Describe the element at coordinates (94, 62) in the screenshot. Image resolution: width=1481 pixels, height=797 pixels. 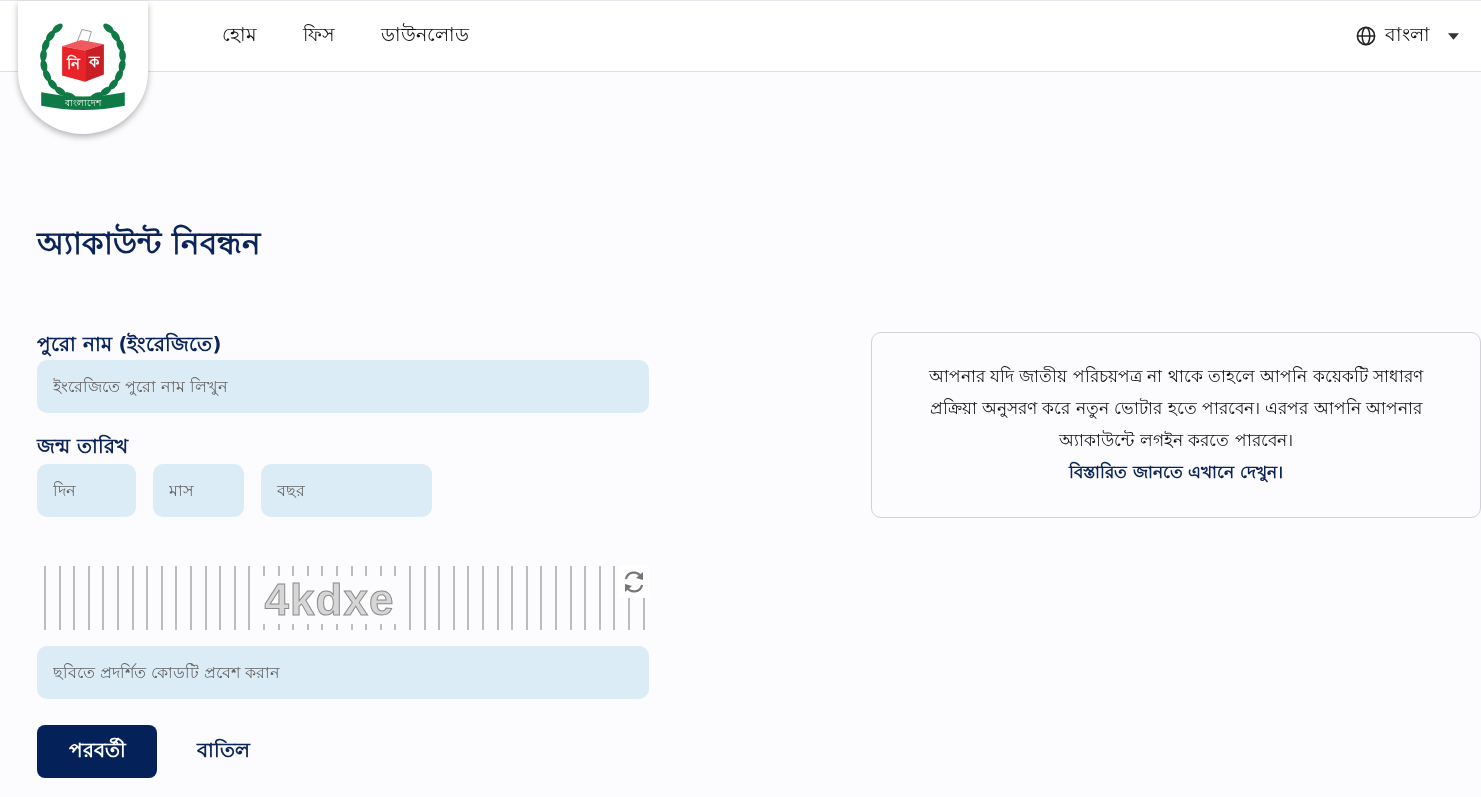
I see `emblem-letter: ক` at that location.